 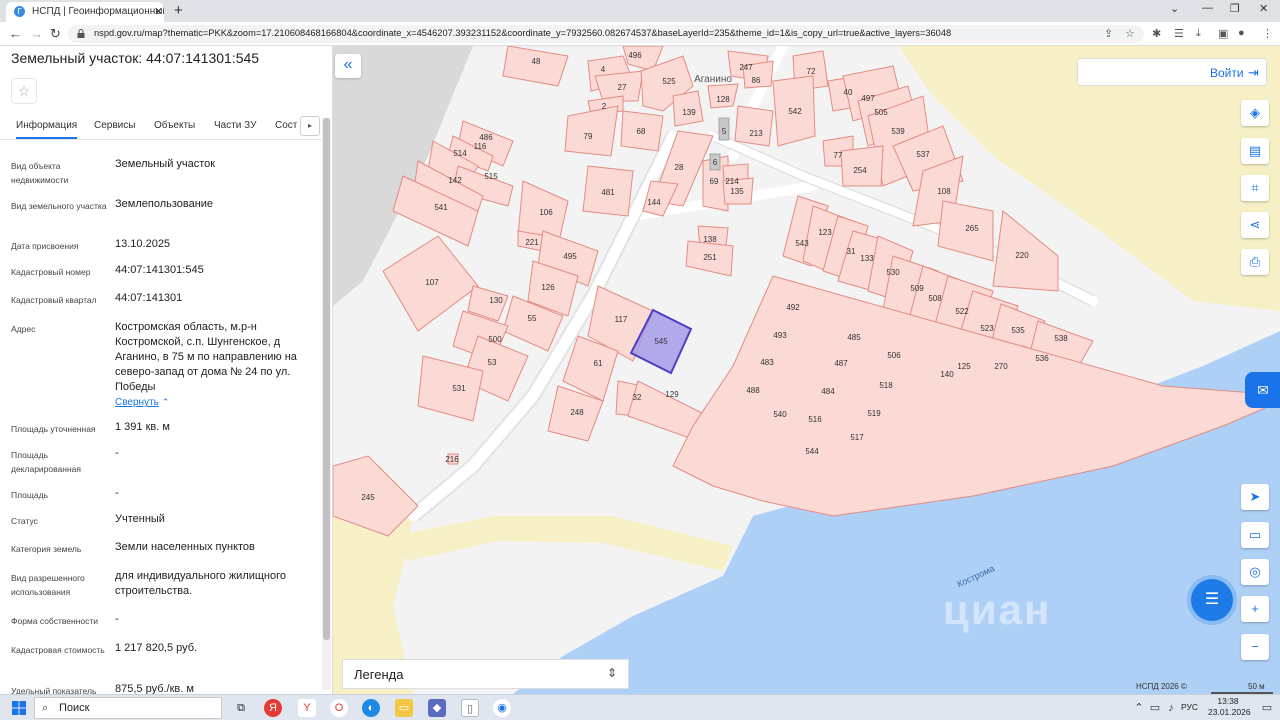 I want to click on tab-objects: Объекты, so click(x=174, y=125).